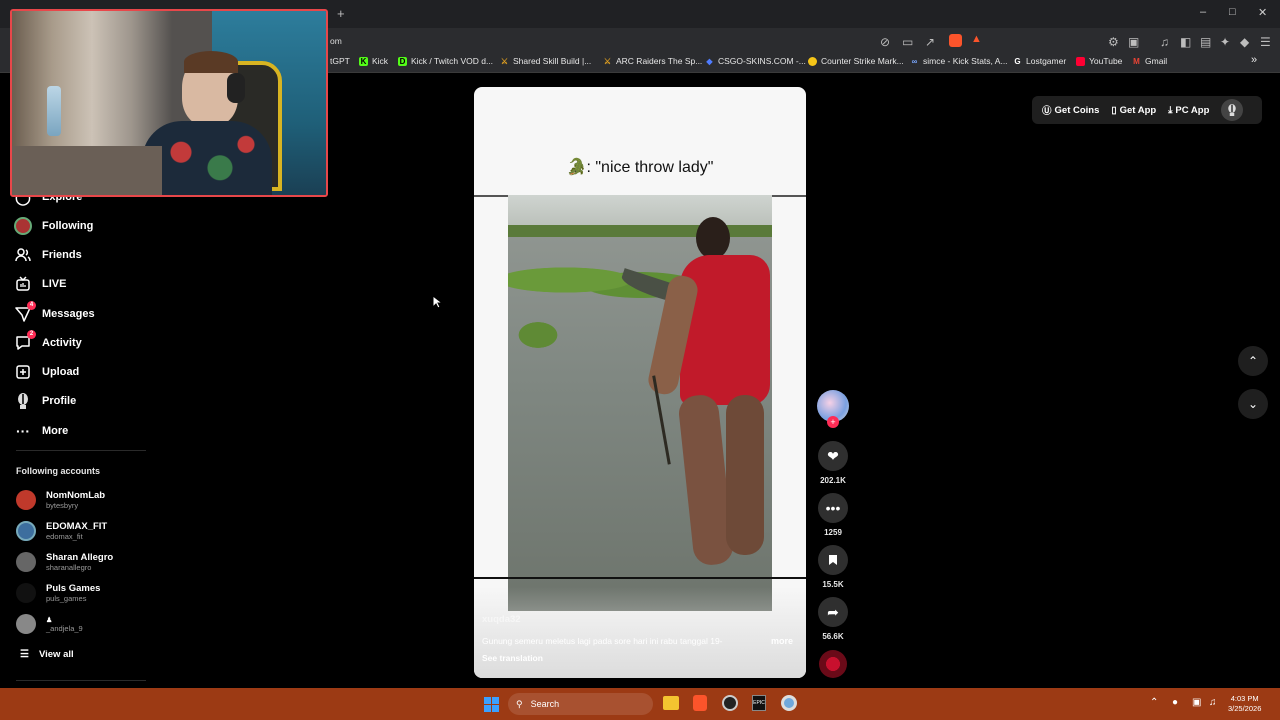  Describe the element at coordinates (53, 226) in the screenshot. I see `sidebar-item-following: Following` at that location.